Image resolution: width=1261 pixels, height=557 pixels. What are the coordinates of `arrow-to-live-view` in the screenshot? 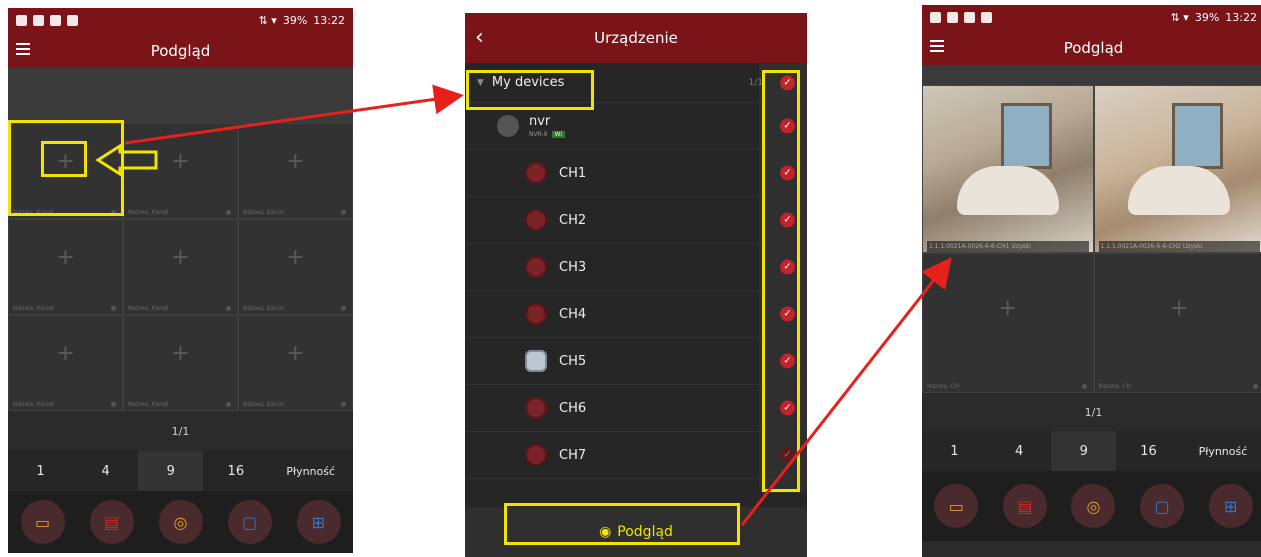 It's located at (846, 391).